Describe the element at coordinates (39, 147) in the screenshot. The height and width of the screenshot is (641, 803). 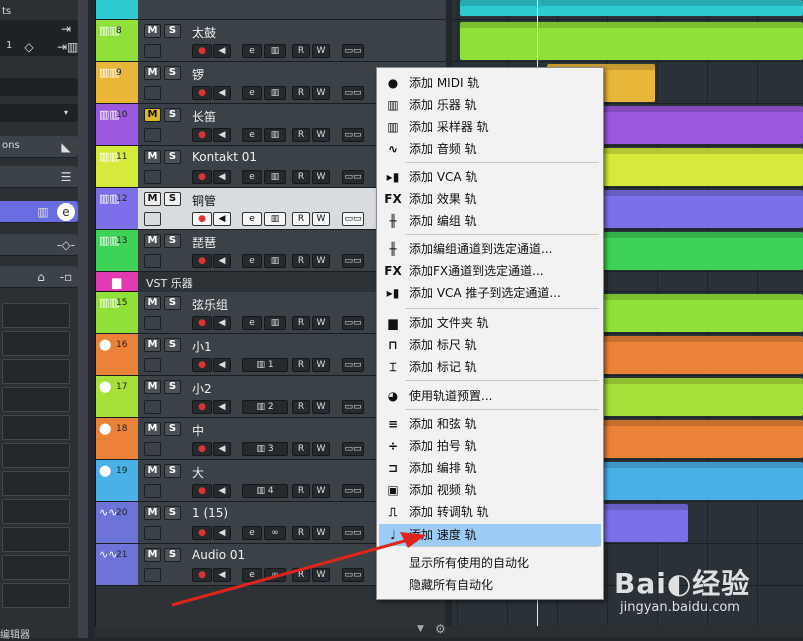
I see `inspector-row-ons: ons ◣` at that location.